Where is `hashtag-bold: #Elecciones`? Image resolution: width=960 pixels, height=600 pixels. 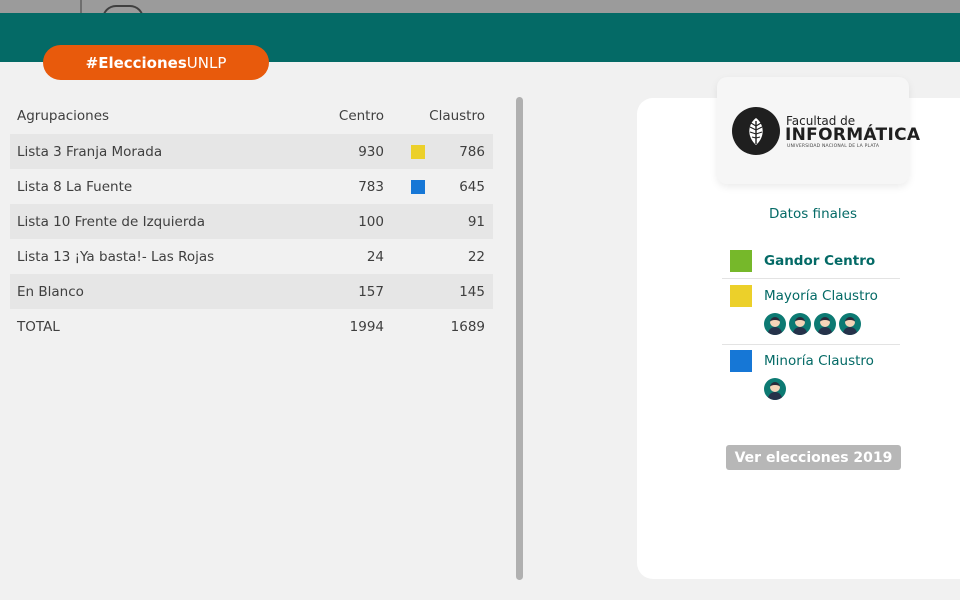
hashtag-bold: #Elecciones is located at coordinates (136, 62).